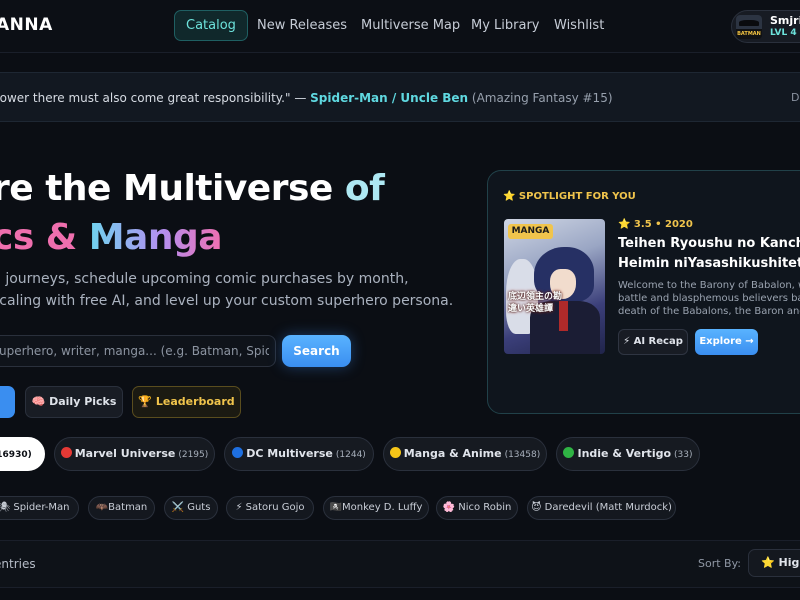 The height and width of the screenshot is (600, 800). Describe the element at coordinates (316, 351) in the screenshot. I see `search-button: Search` at that location.